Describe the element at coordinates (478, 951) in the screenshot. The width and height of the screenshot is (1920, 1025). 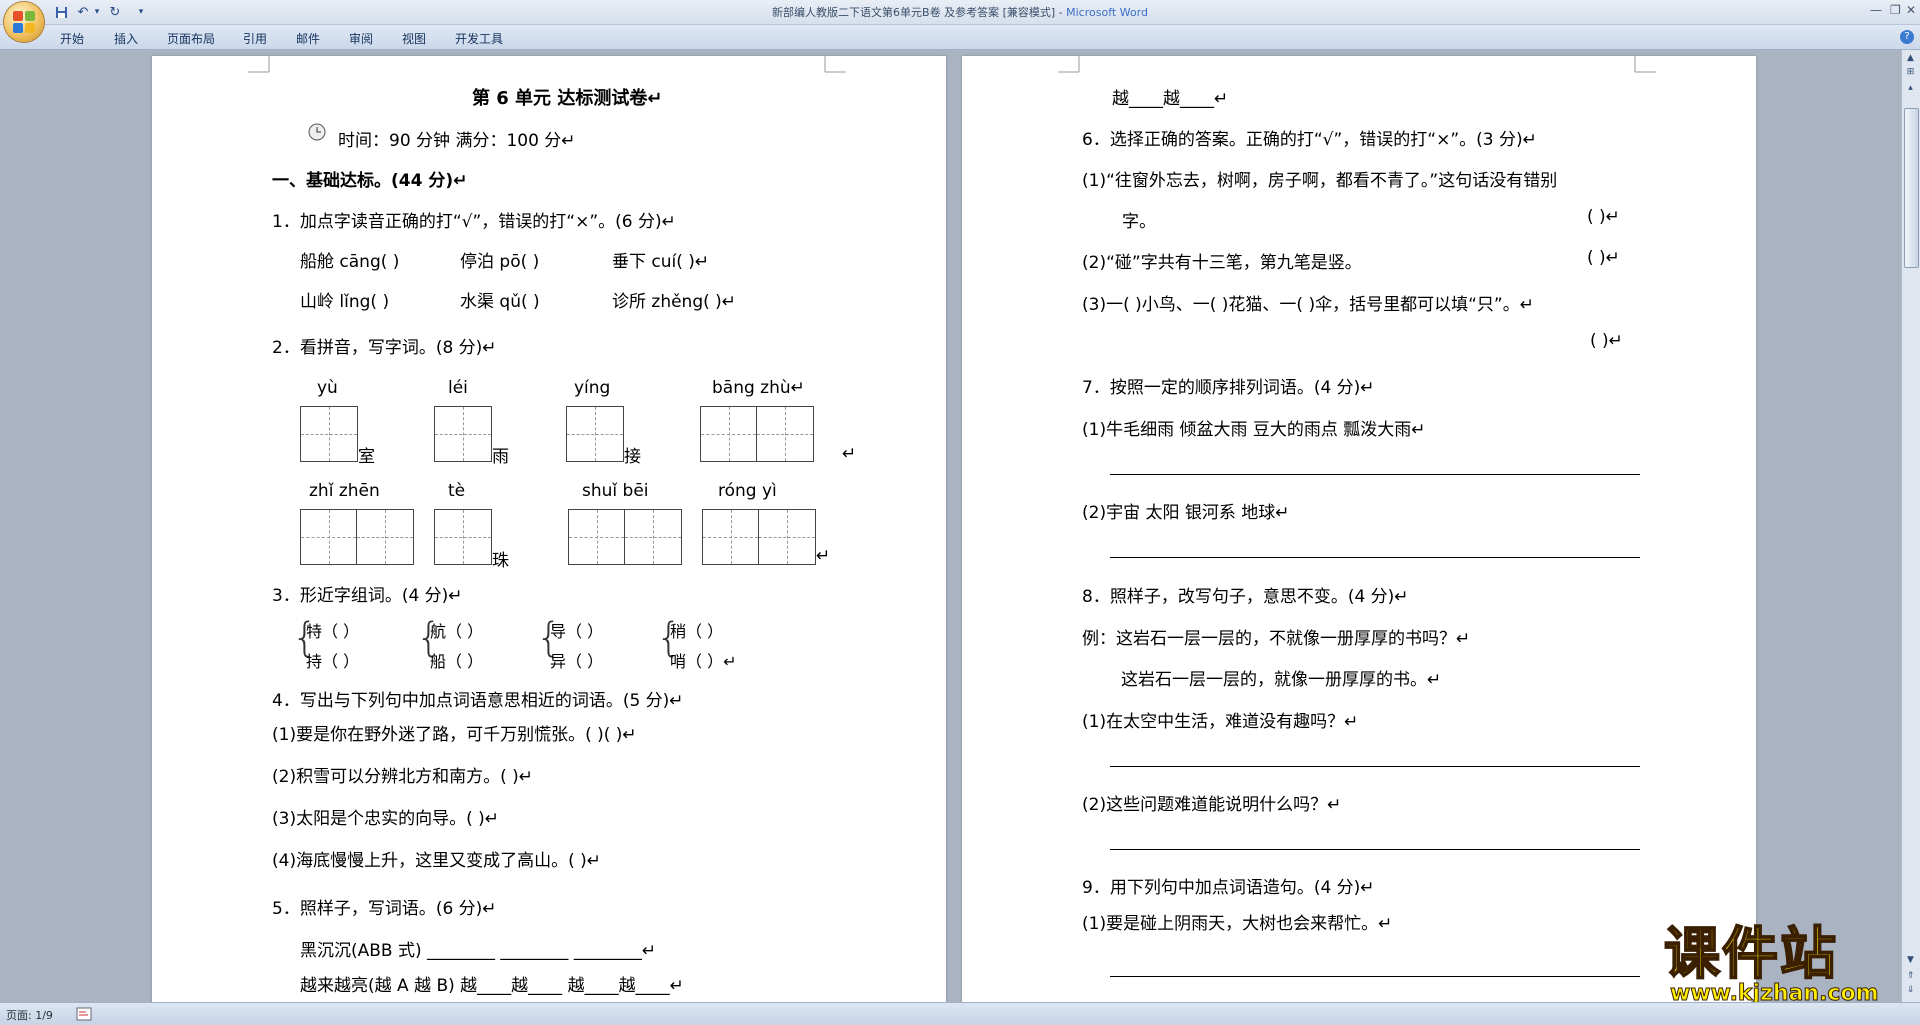
I see `q5-item: 黑沉沉(ABB 式) ________ ________ ________↵` at that location.